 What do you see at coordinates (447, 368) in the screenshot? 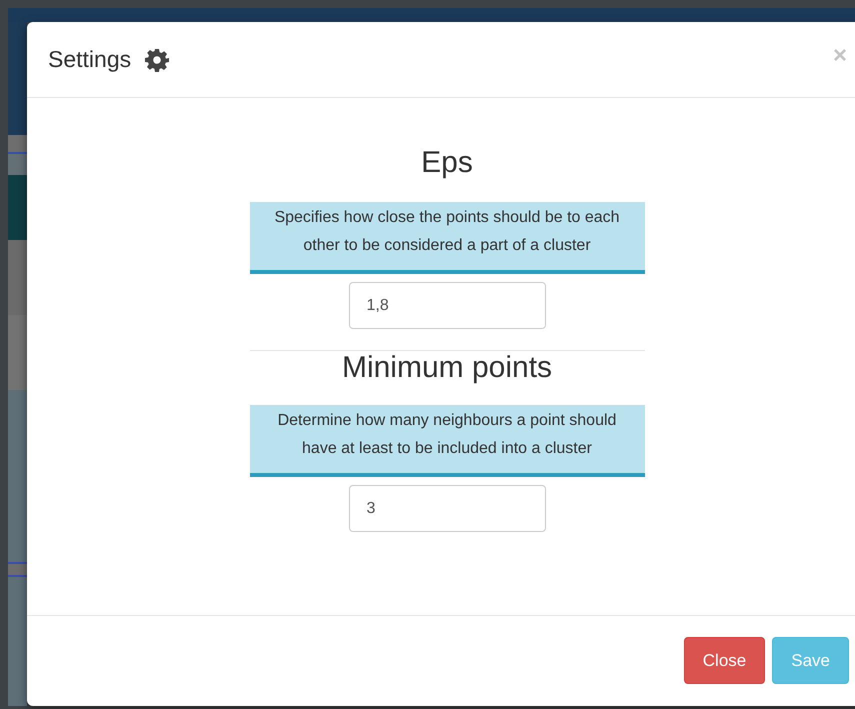
I see `section-heading: Minimum points` at bounding box center [447, 368].